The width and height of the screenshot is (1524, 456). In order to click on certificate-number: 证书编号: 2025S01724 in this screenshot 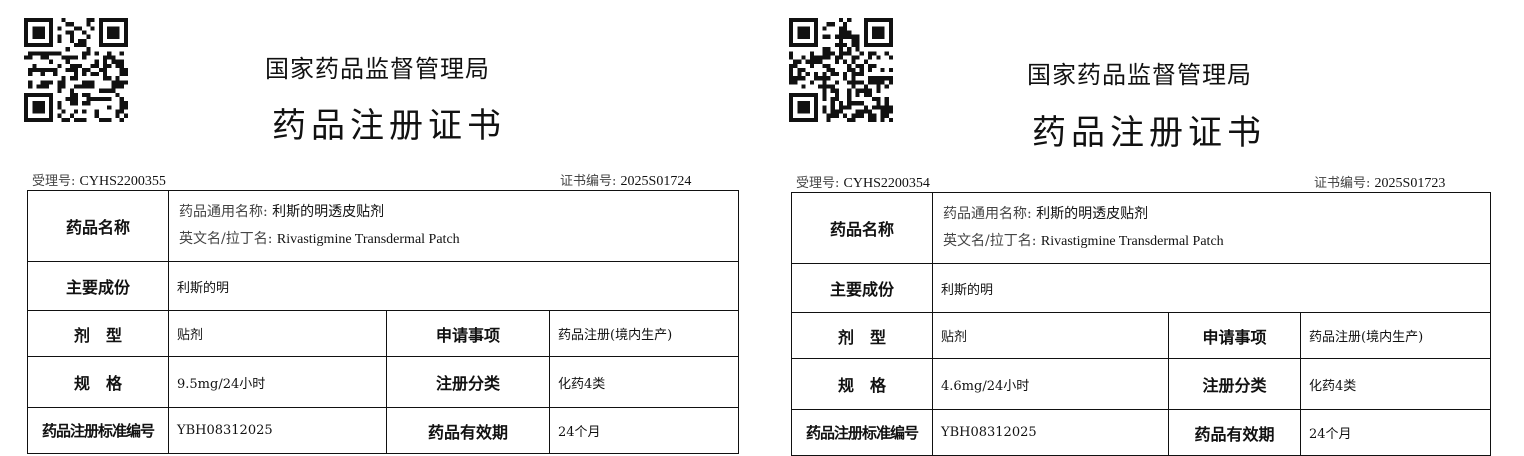, I will do `click(626, 181)`.